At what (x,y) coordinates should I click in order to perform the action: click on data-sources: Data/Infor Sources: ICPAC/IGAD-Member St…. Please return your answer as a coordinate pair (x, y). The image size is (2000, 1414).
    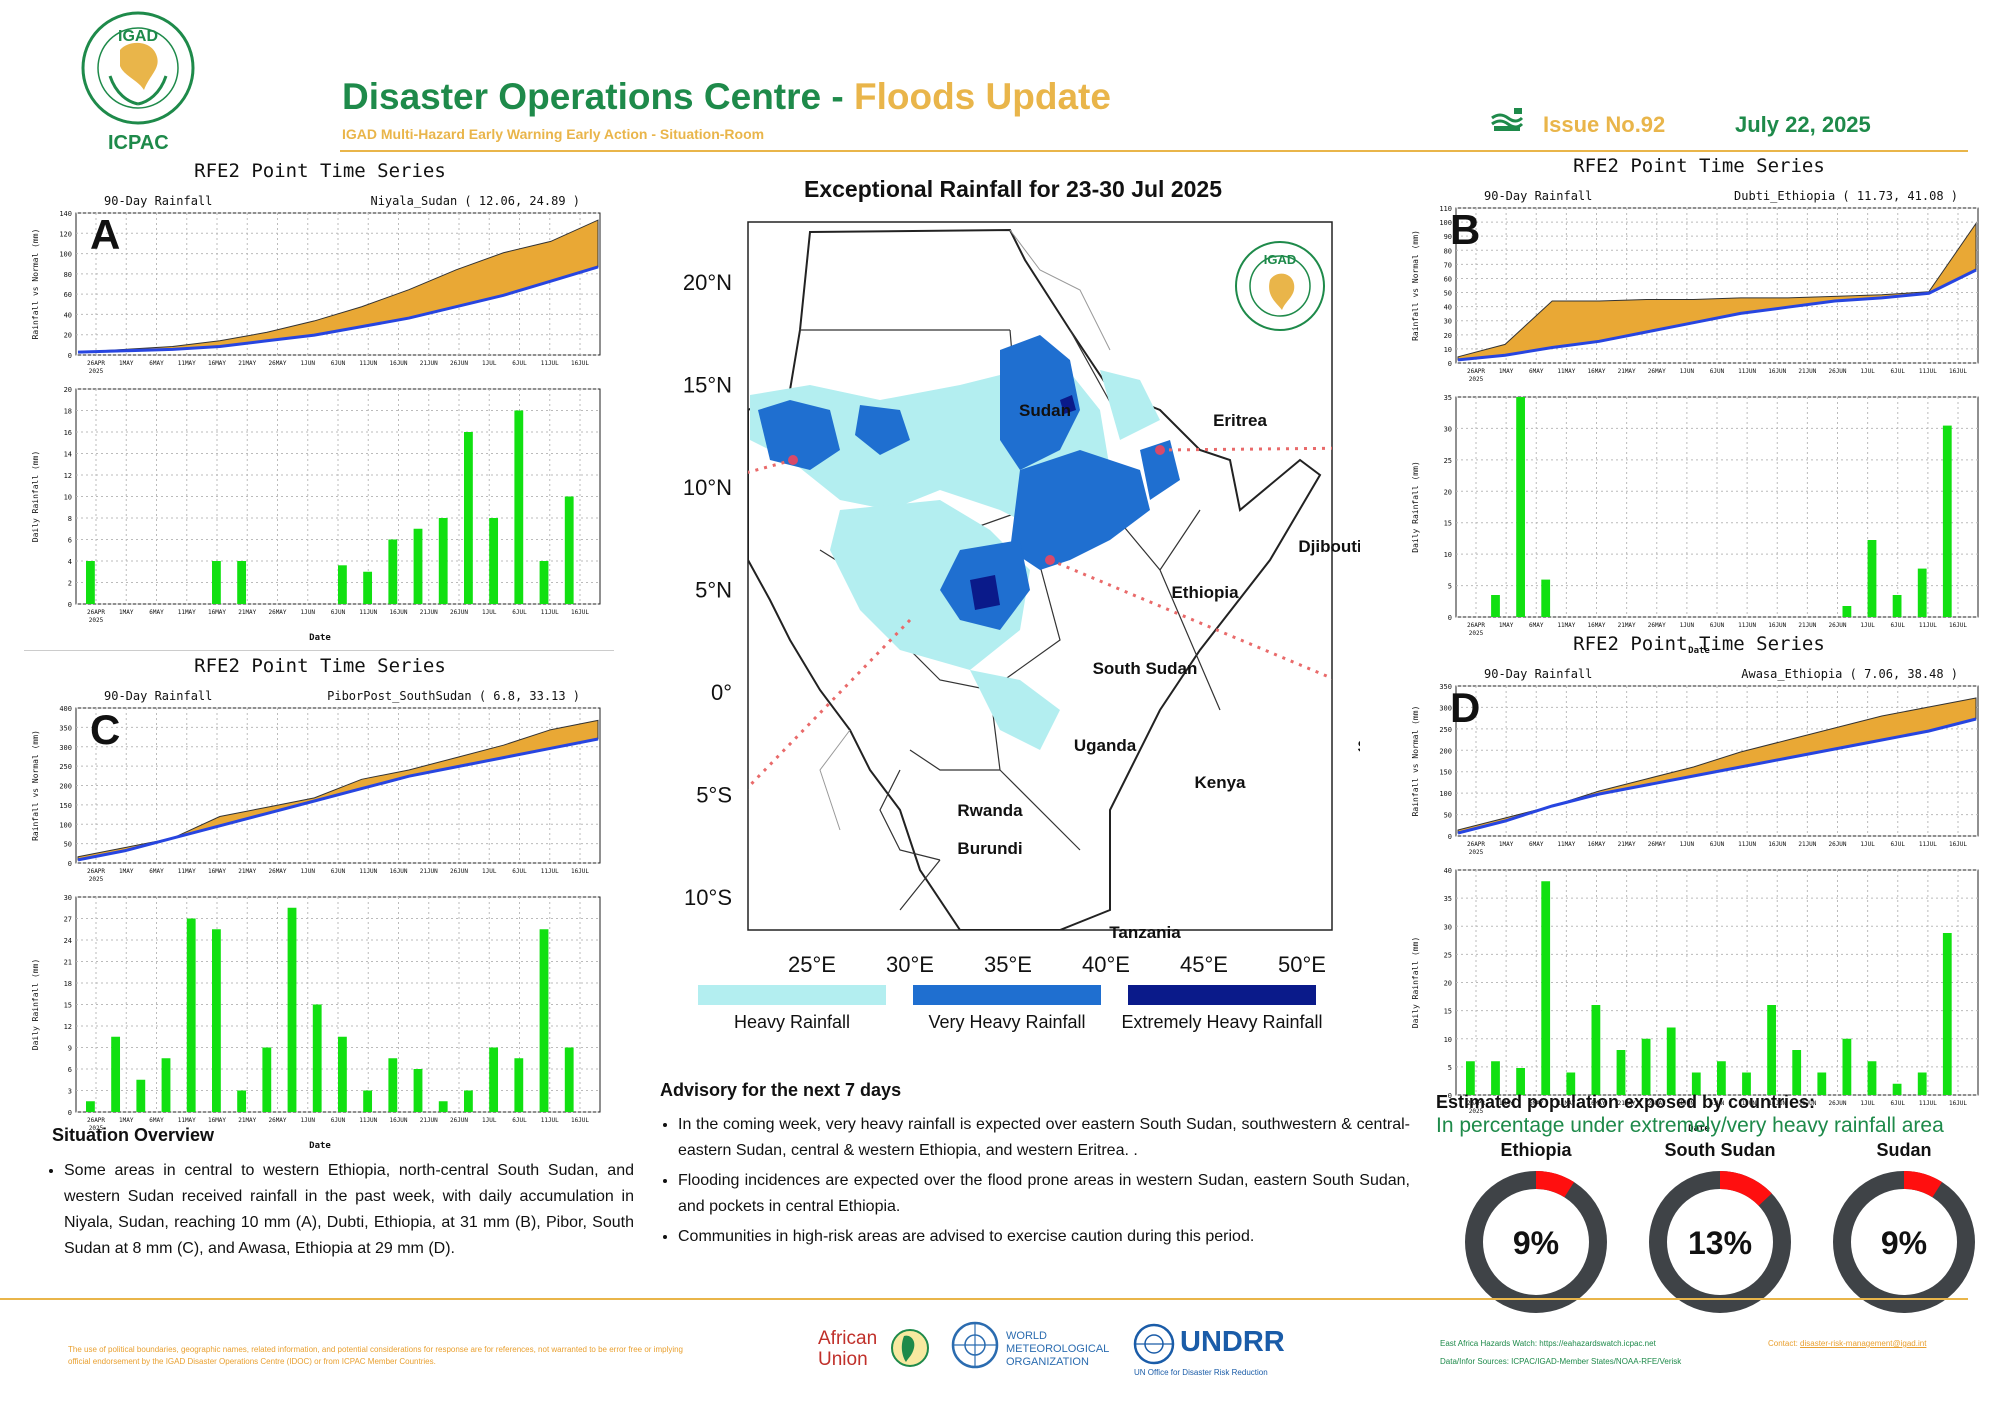
    Looking at the image, I should click on (1561, 1361).